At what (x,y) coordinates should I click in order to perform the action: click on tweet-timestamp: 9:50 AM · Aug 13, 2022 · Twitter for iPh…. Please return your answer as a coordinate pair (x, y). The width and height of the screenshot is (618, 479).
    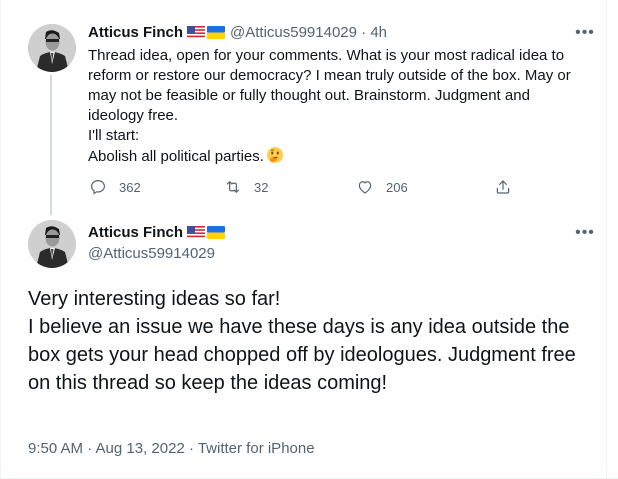
    Looking at the image, I should click on (171, 448).